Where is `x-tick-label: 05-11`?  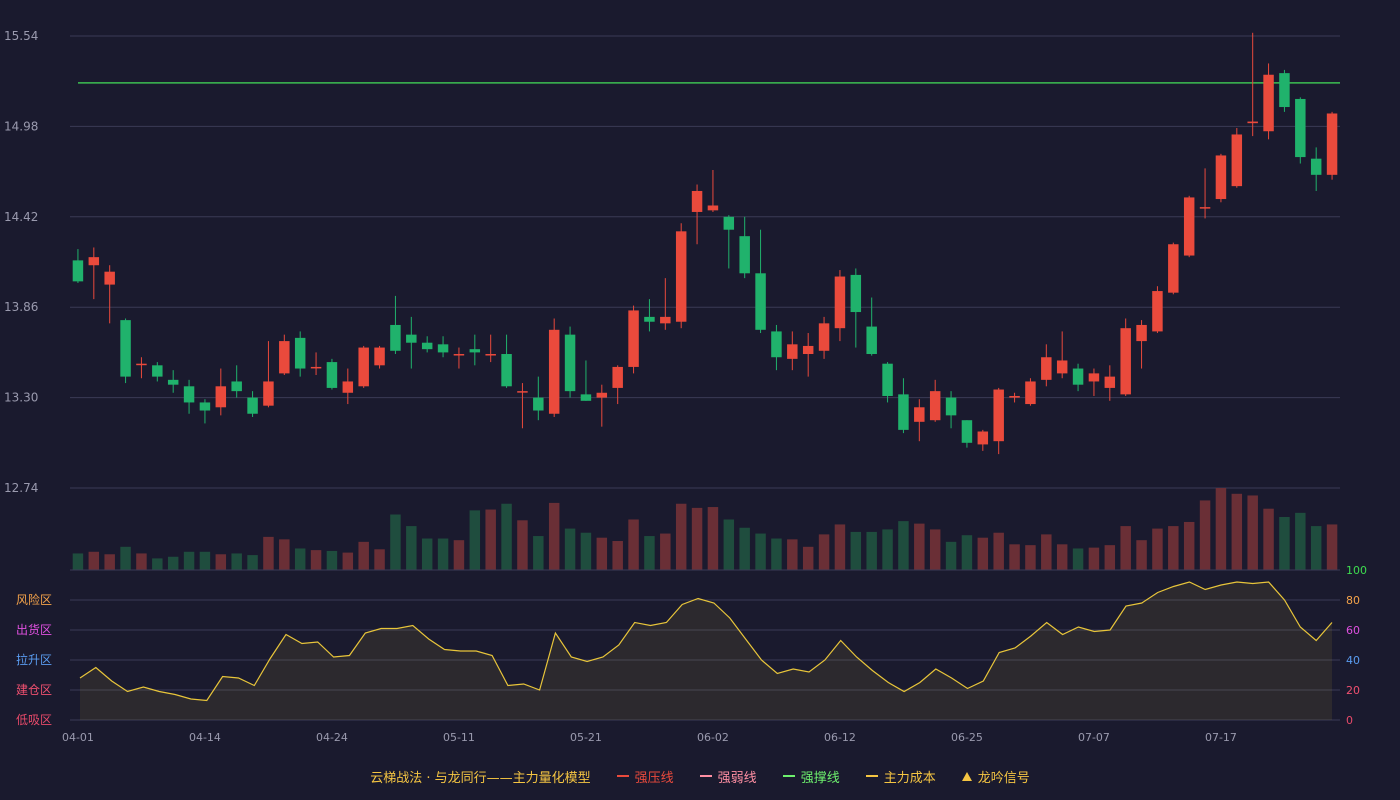 x-tick-label: 05-11 is located at coordinates (459, 737).